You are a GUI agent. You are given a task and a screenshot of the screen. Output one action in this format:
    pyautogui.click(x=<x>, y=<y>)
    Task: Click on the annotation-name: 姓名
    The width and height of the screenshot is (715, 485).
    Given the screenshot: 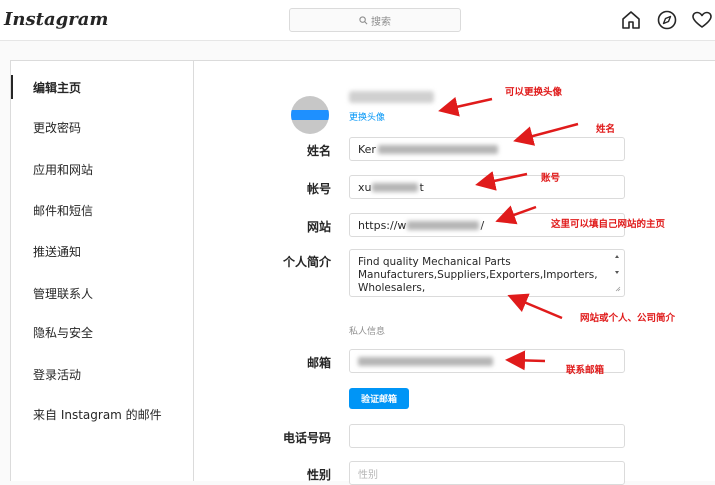 What is the action you would take?
    pyautogui.click(x=606, y=129)
    